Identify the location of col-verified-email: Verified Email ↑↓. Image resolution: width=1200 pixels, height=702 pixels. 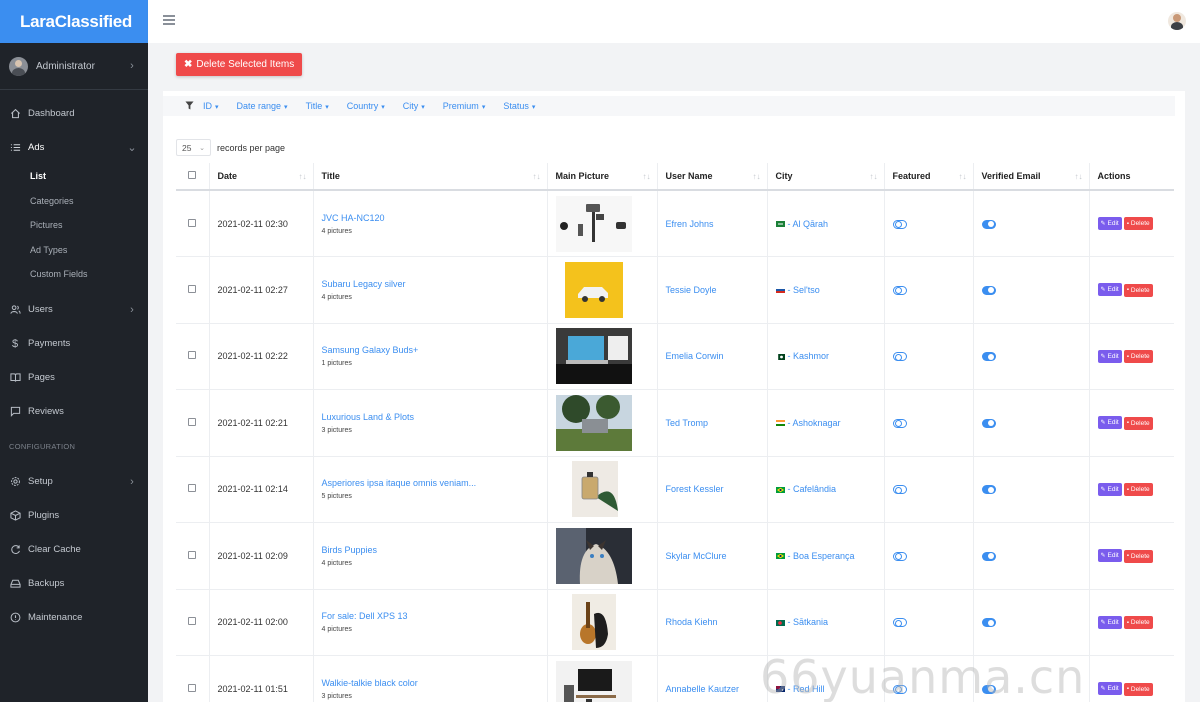
(1031, 177).